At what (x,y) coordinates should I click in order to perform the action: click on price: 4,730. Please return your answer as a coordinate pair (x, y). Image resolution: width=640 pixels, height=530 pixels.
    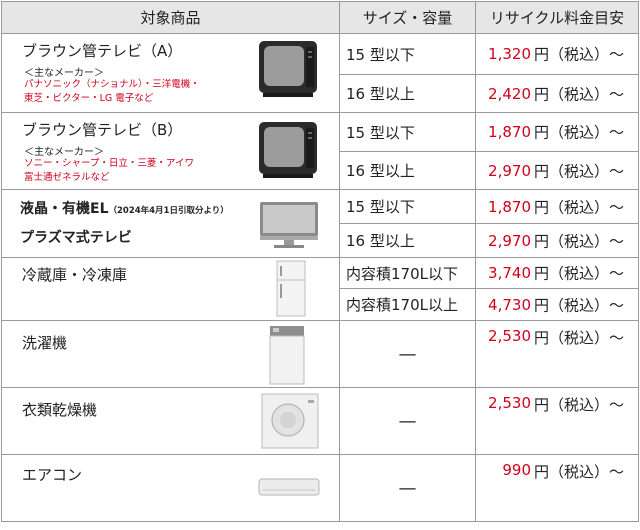
    Looking at the image, I should click on (509, 304).